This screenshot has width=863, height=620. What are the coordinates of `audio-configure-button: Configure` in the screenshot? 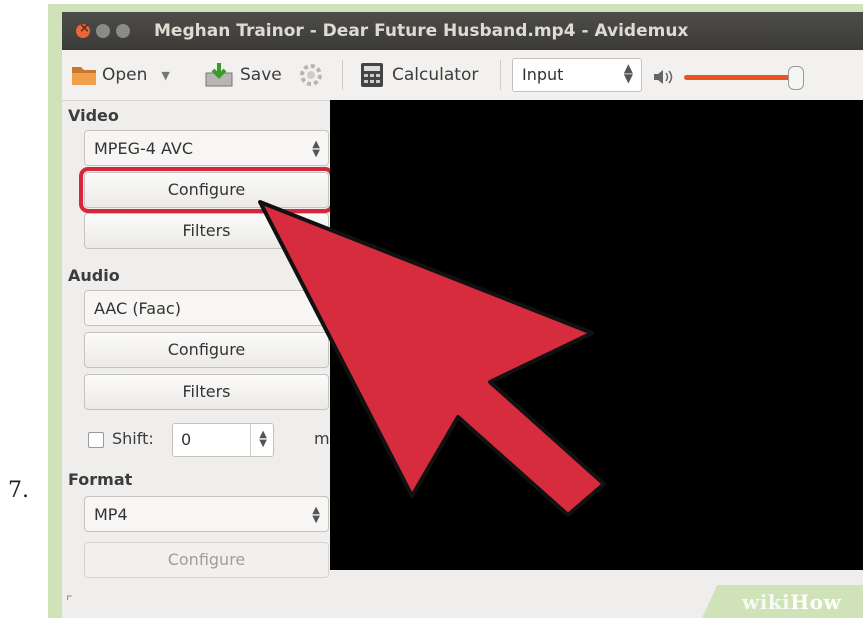 It's located at (206, 350).